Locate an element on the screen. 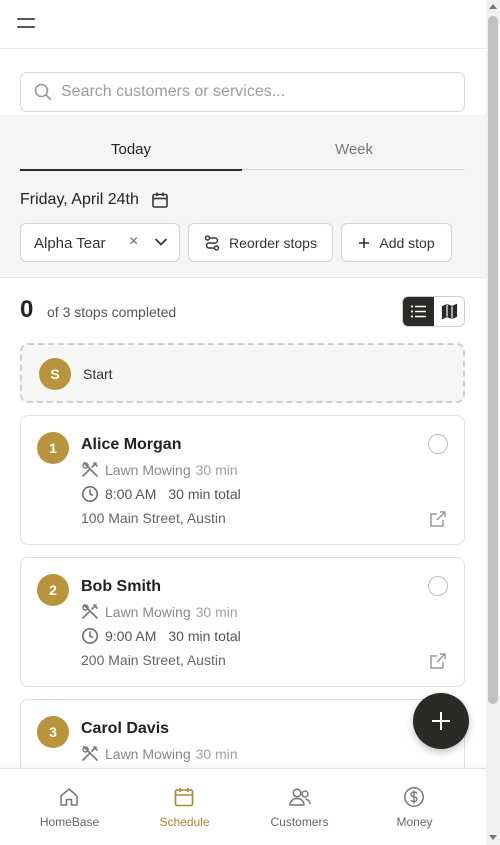  clear-icon: × is located at coordinates (133, 242).